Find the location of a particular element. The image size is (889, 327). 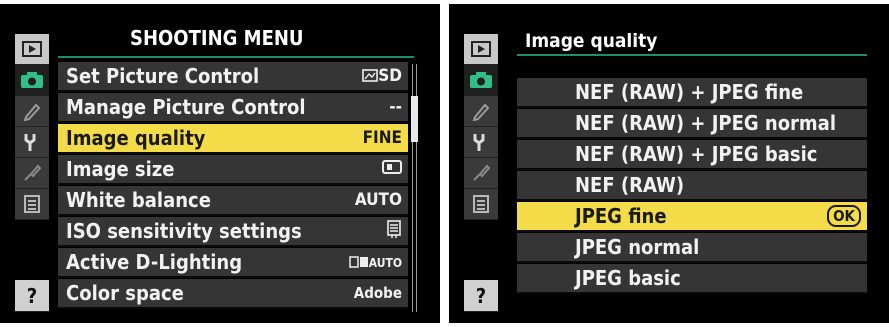

option-nef-raw-jpeg-basic: NEF (RAW) + JPEG basic is located at coordinates (692, 155).